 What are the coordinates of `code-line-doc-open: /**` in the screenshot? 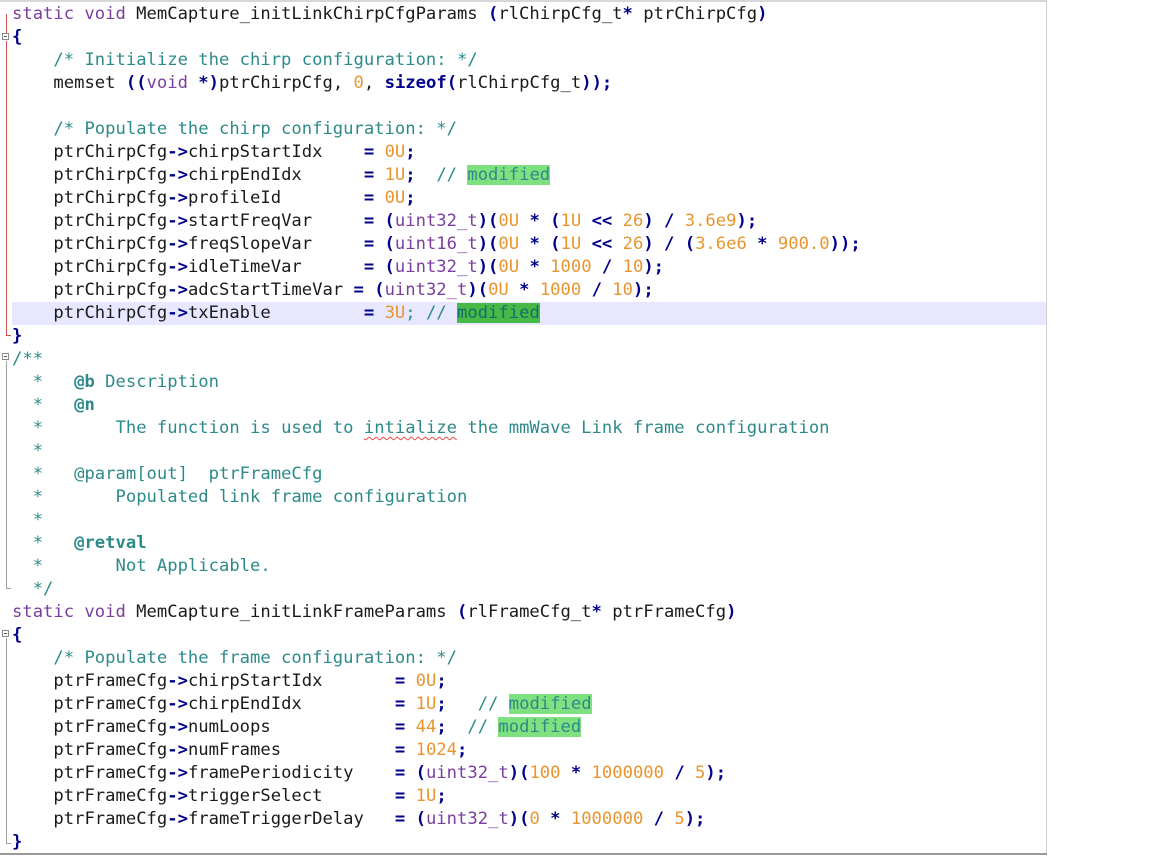 It's located at (27, 359).